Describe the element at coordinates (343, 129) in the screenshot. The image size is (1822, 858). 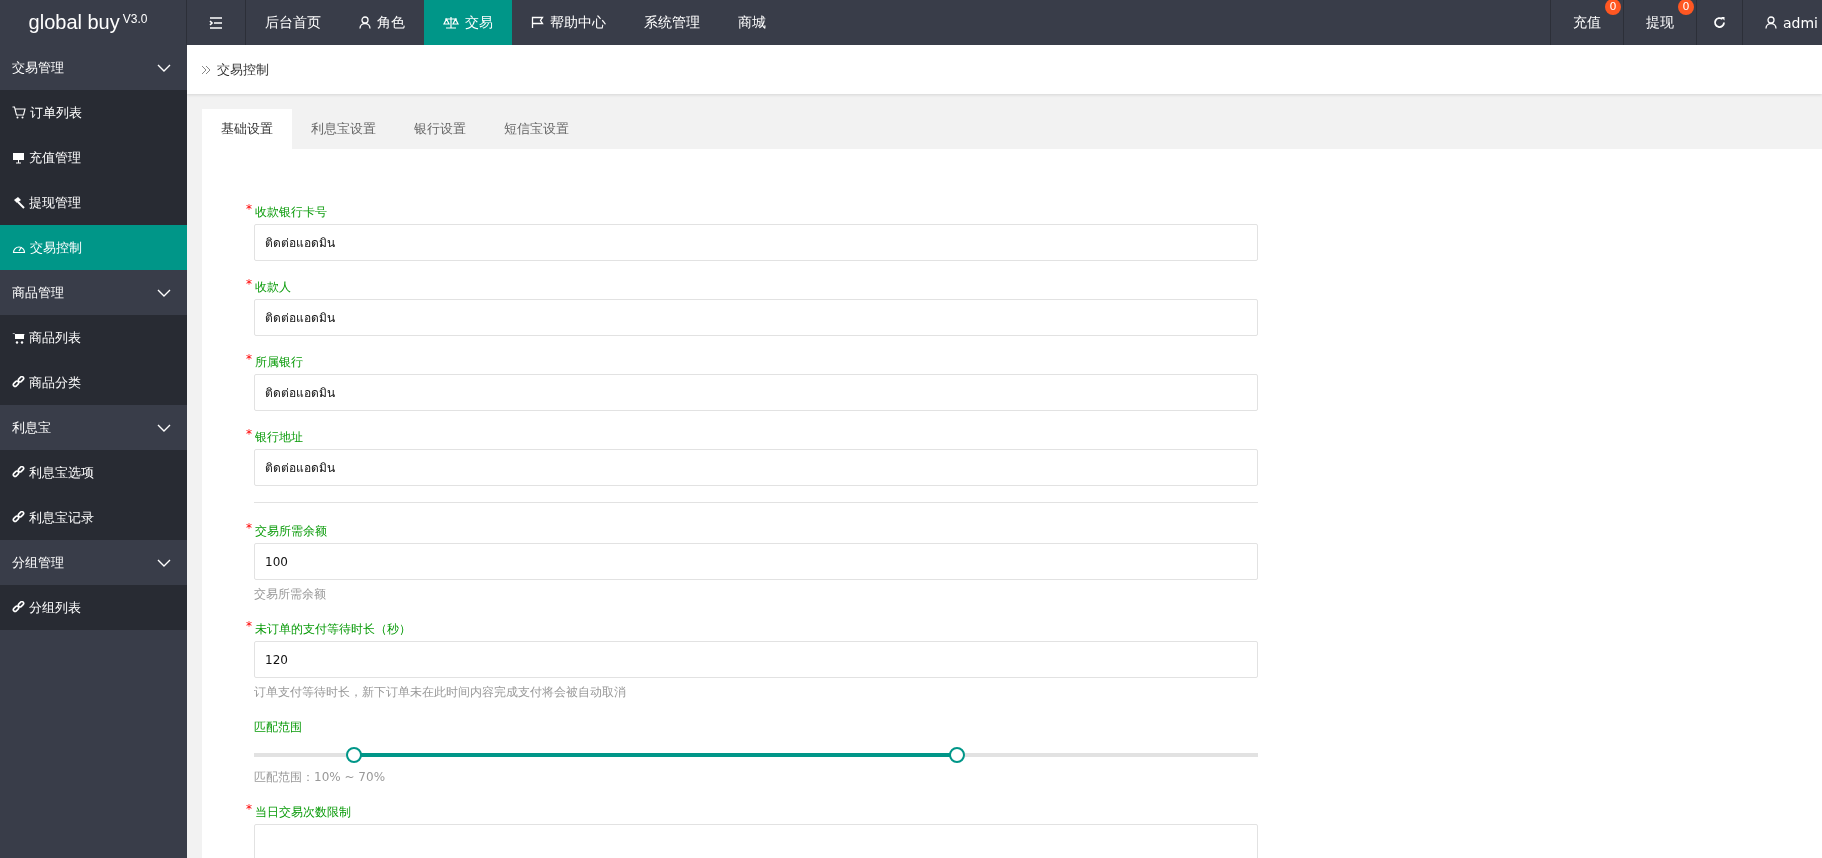
I see `tab: 利息宝设置` at that location.